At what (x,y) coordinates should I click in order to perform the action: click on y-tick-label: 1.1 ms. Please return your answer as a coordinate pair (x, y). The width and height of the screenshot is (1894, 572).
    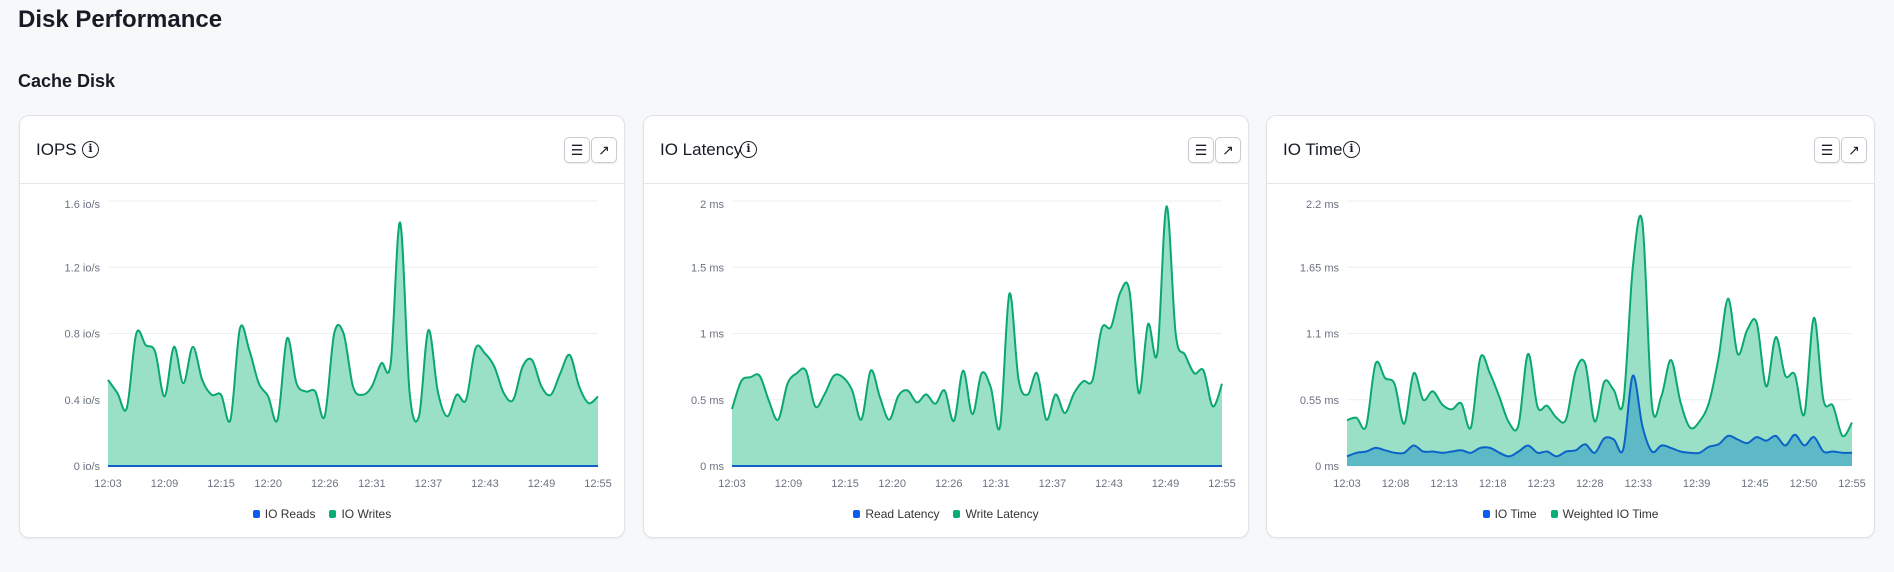
    Looking at the image, I should click on (1323, 335).